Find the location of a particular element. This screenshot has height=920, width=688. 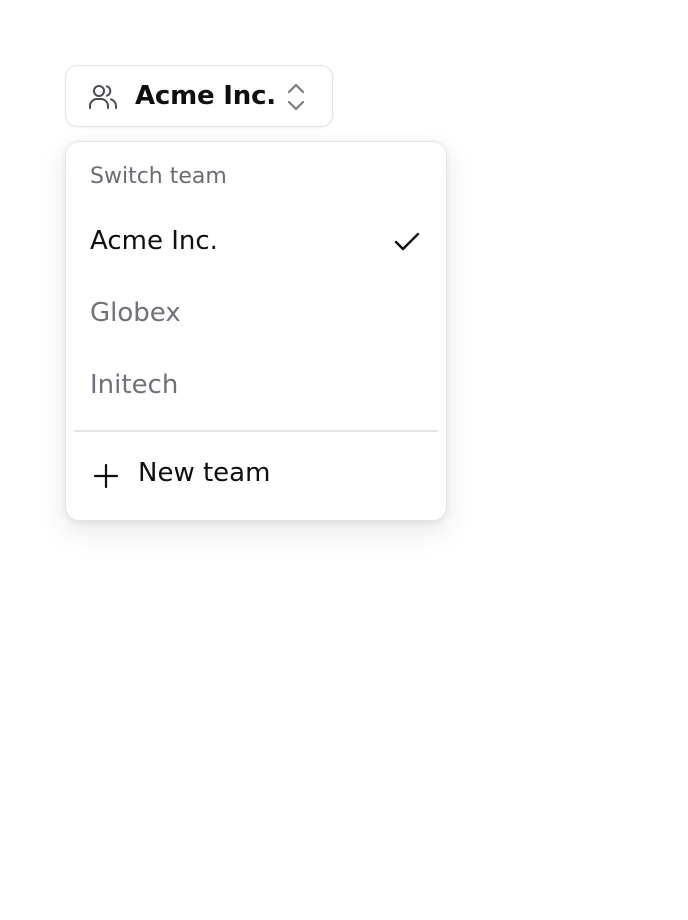

check-icon is located at coordinates (407, 241).